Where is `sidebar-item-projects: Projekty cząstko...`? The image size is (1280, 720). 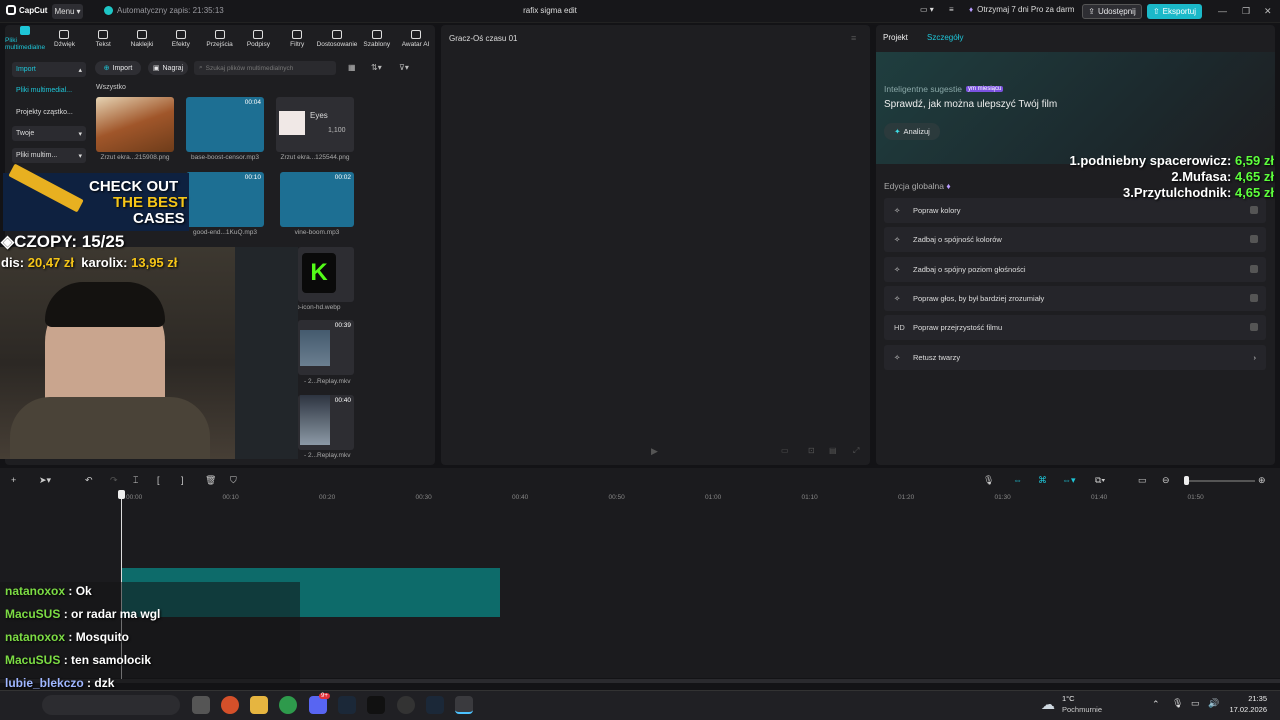
sidebar-item-projects: Projekty cząstko... is located at coordinates (49, 112).